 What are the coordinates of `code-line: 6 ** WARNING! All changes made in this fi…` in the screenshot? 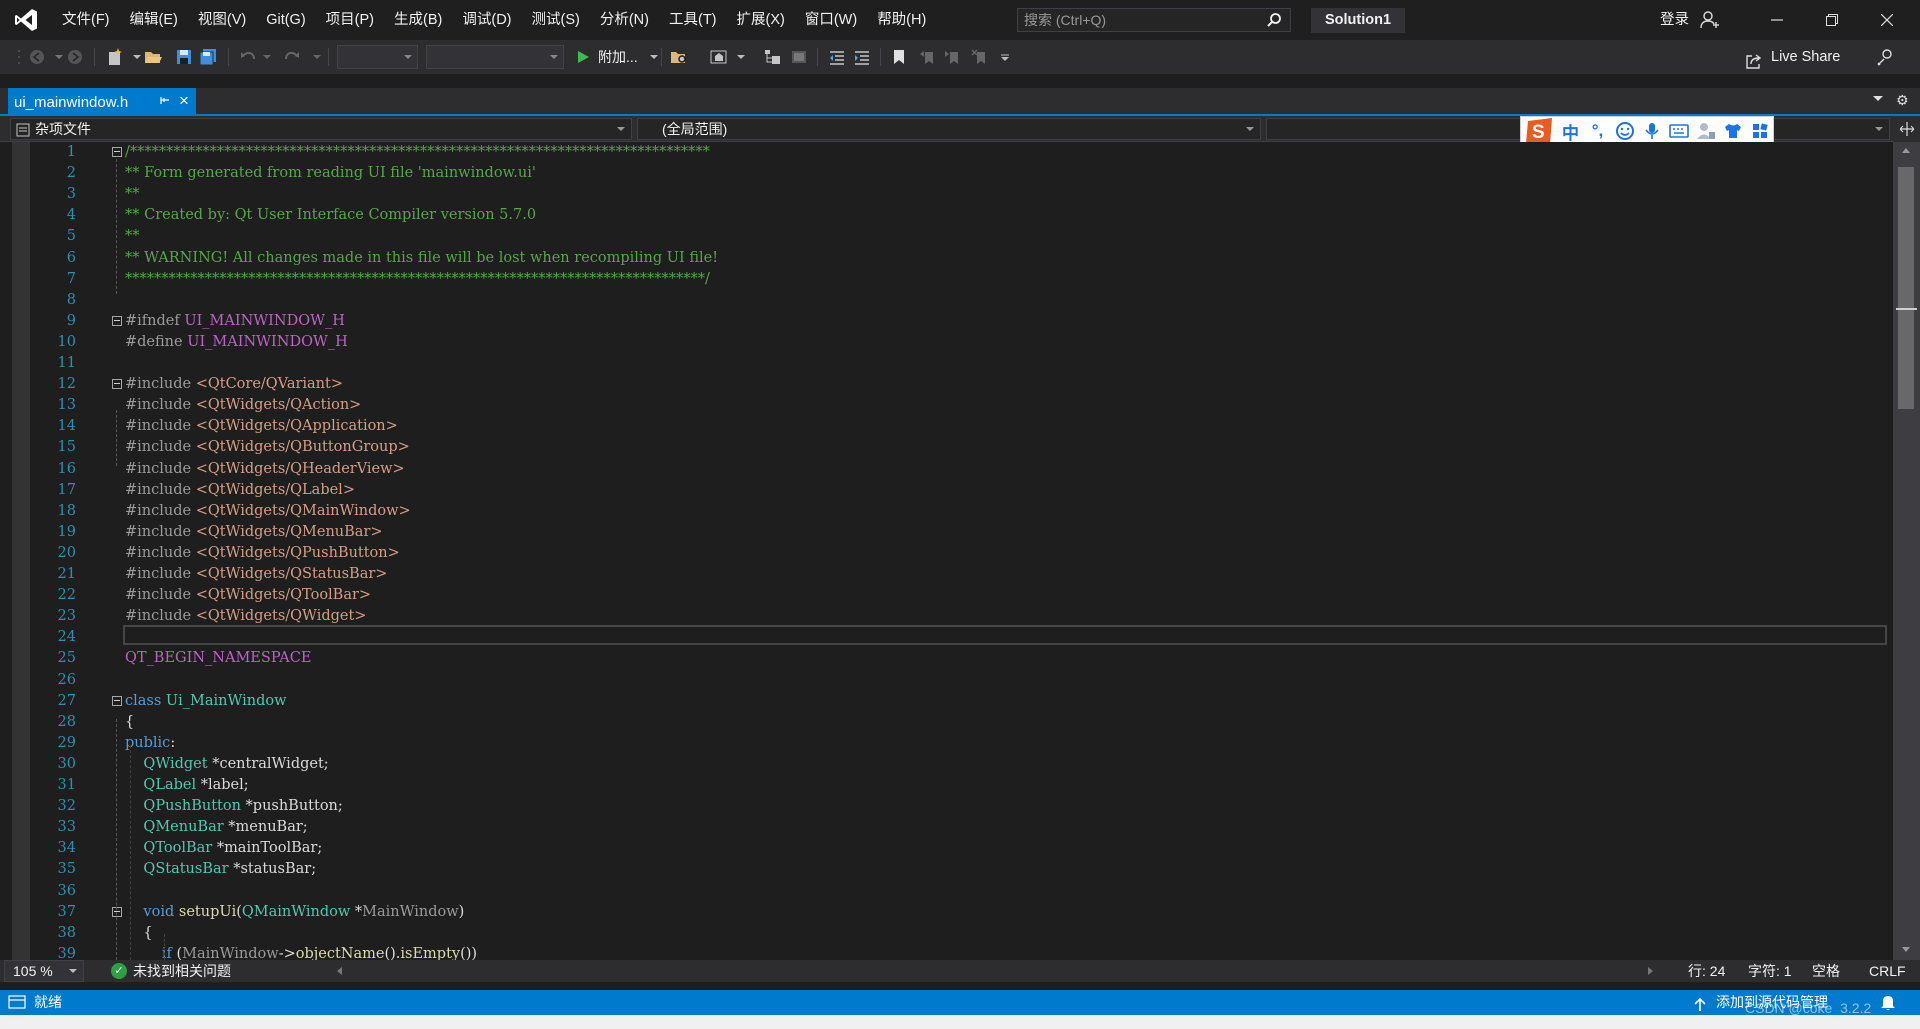 It's located at (946, 258).